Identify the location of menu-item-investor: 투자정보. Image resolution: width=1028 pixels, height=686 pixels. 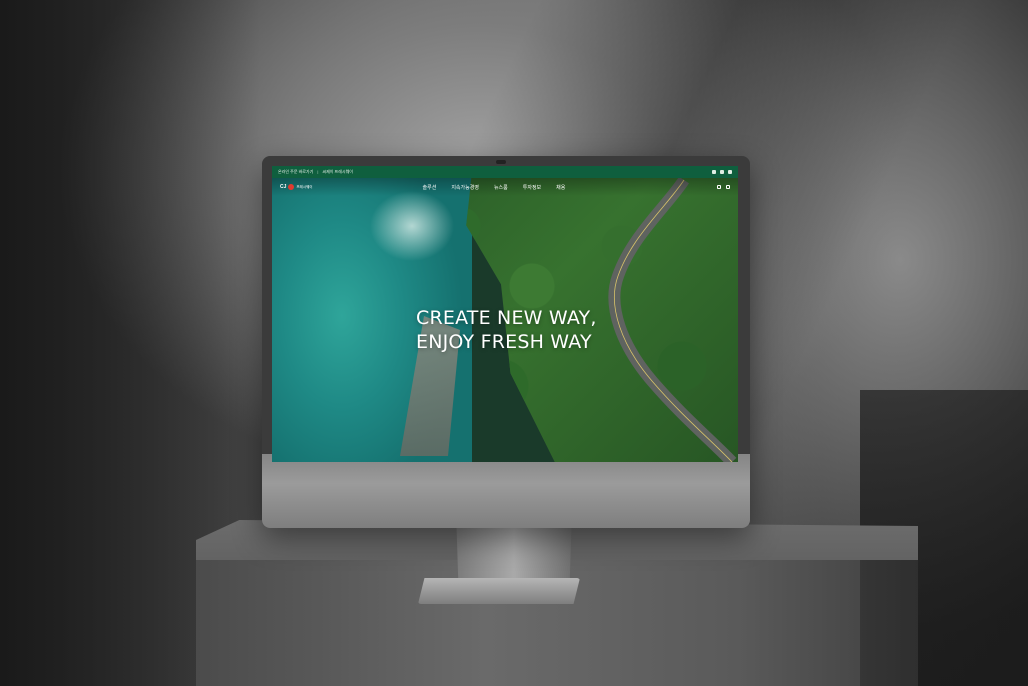
(532, 187).